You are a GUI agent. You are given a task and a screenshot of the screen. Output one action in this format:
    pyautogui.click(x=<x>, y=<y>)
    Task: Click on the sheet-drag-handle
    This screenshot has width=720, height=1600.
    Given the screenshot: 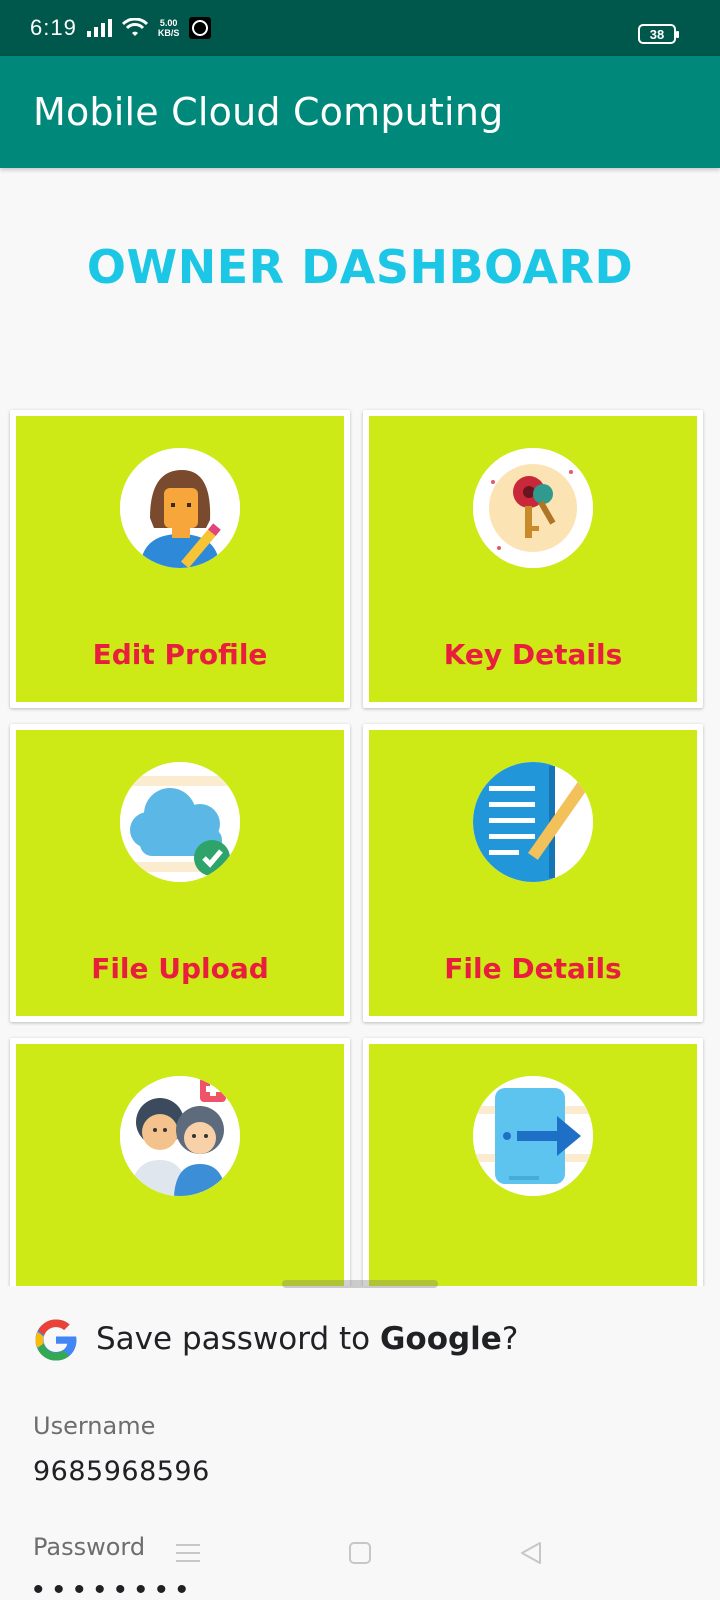 What is the action you would take?
    pyautogui.click(x=360, y=1284)
    